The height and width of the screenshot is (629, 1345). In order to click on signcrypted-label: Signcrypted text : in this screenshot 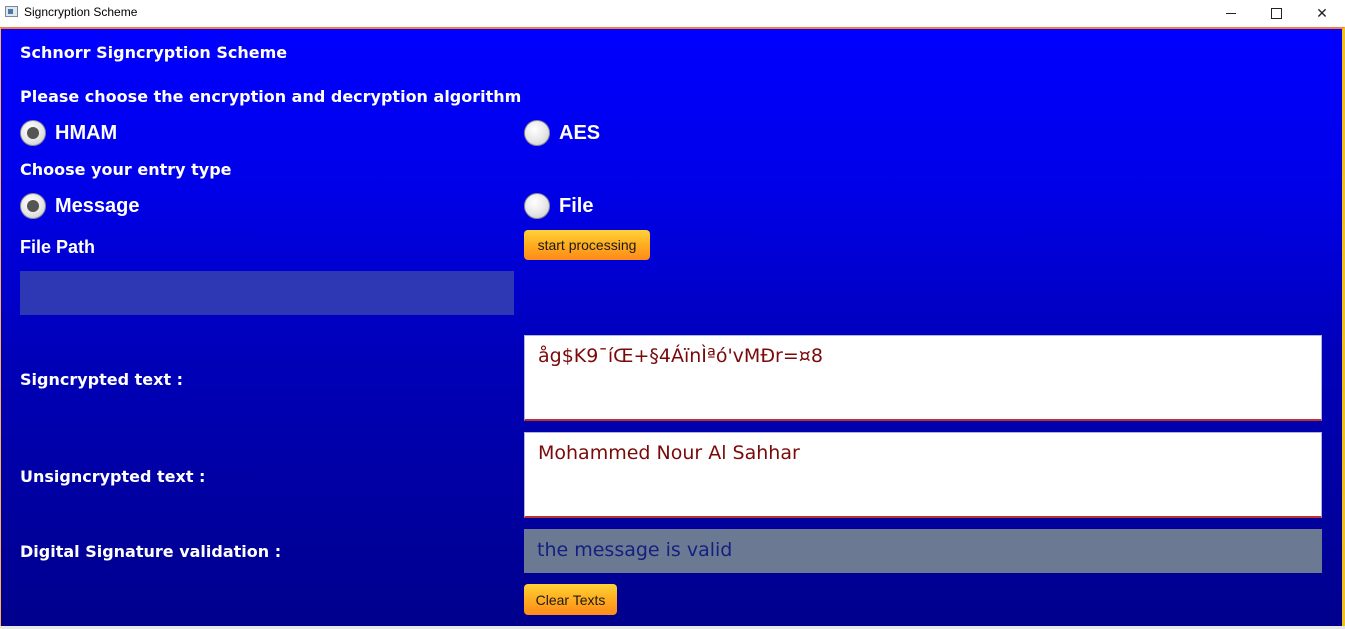, I will do `click(102, 379)`.